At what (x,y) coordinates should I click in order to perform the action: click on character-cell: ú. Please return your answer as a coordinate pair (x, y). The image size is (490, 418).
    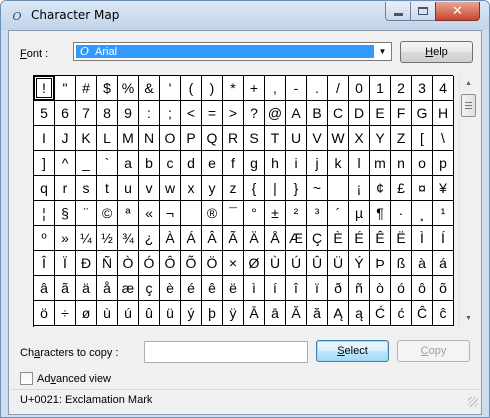
    Looking at the image, I should click on (128, 313).